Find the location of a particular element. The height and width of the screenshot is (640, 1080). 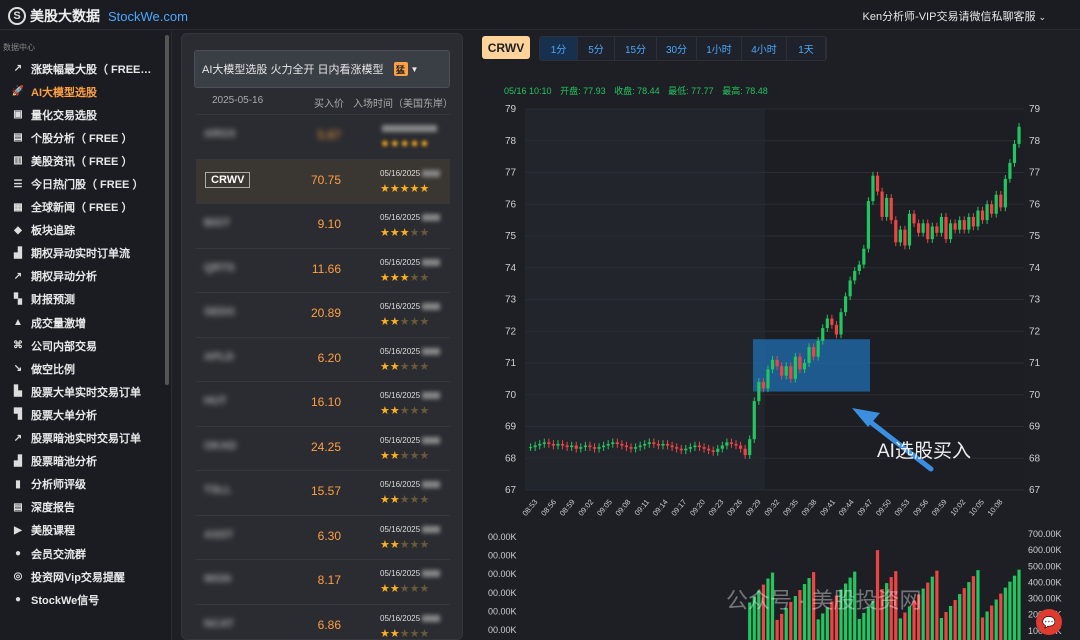

sidebar-item: ▣ 量化交易选股 is located at coordinates (85, 114).